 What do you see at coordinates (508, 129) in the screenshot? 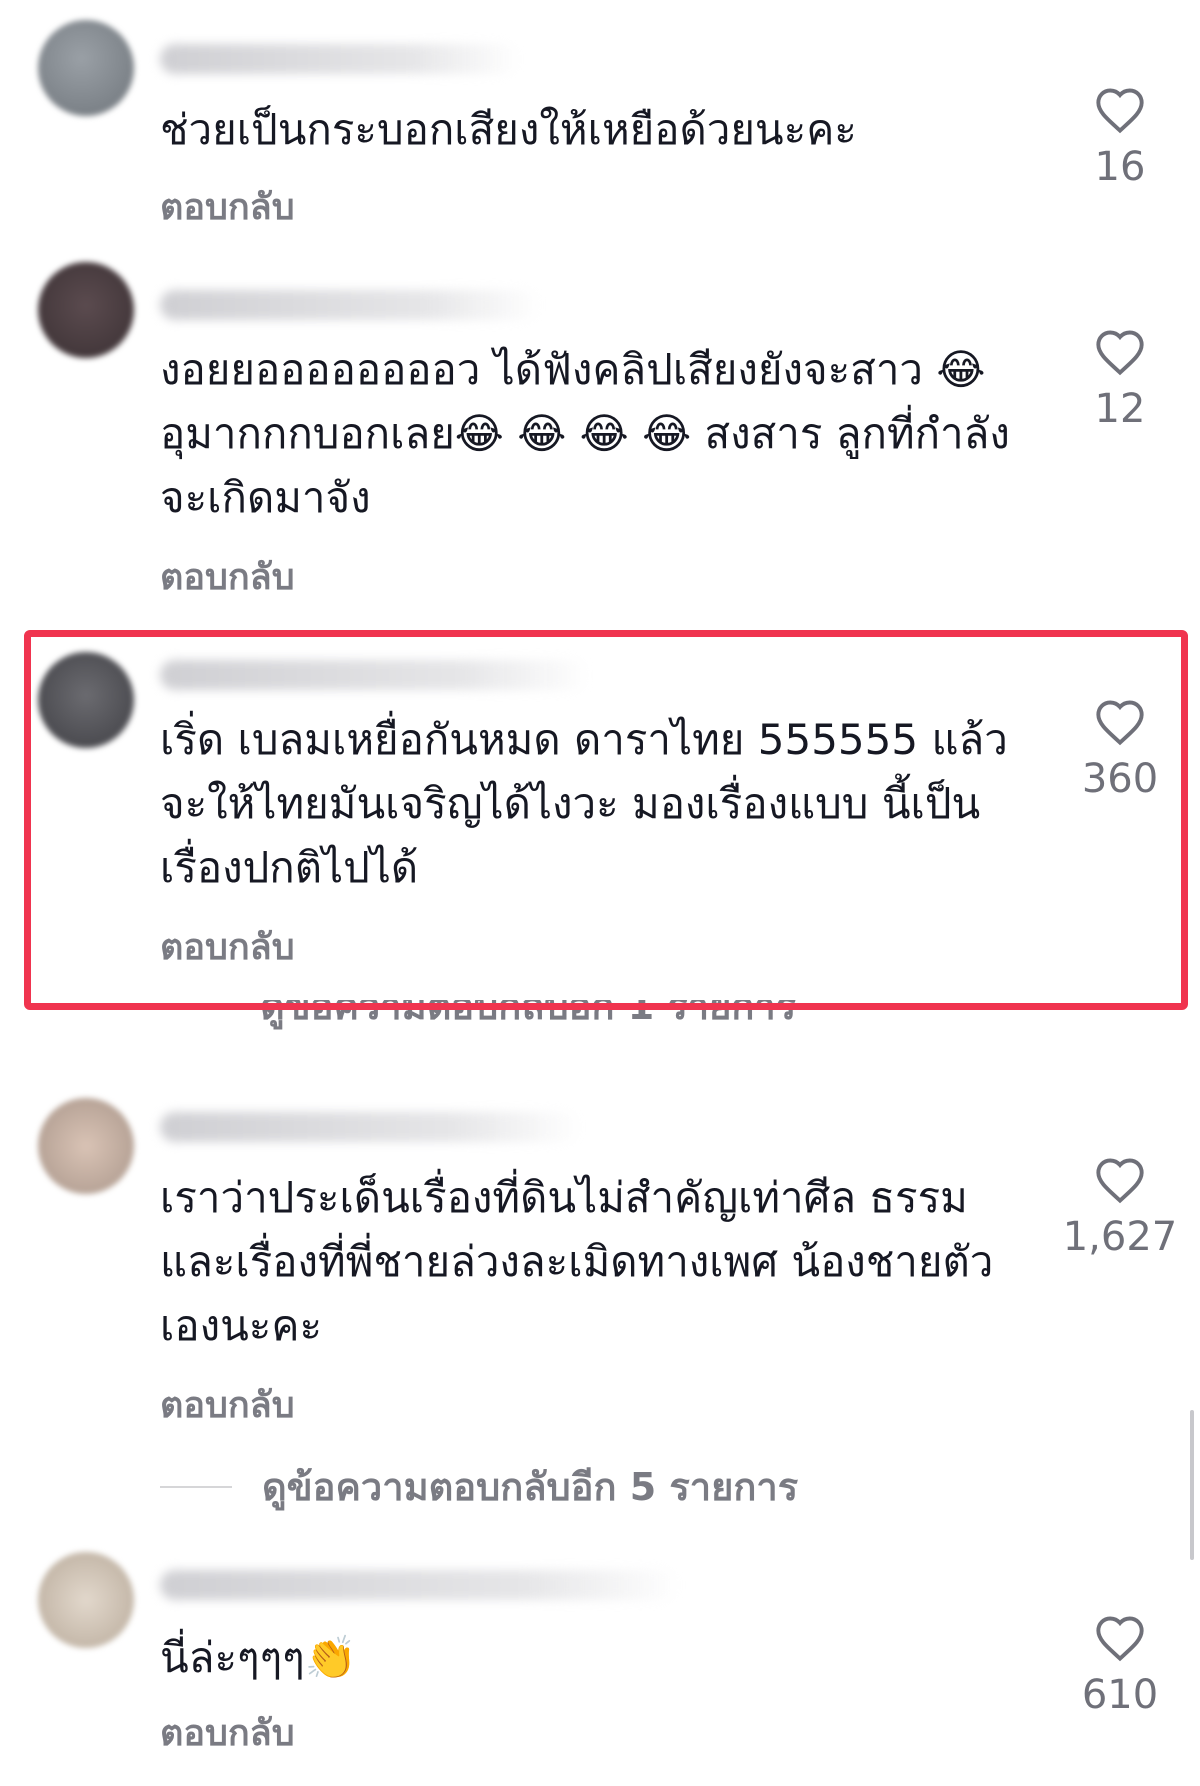
I see `comment-text: ช่วยเป็นกระบอกเสียงให้เหยือด้วยนะคะ` at bounding box center [508, 129].